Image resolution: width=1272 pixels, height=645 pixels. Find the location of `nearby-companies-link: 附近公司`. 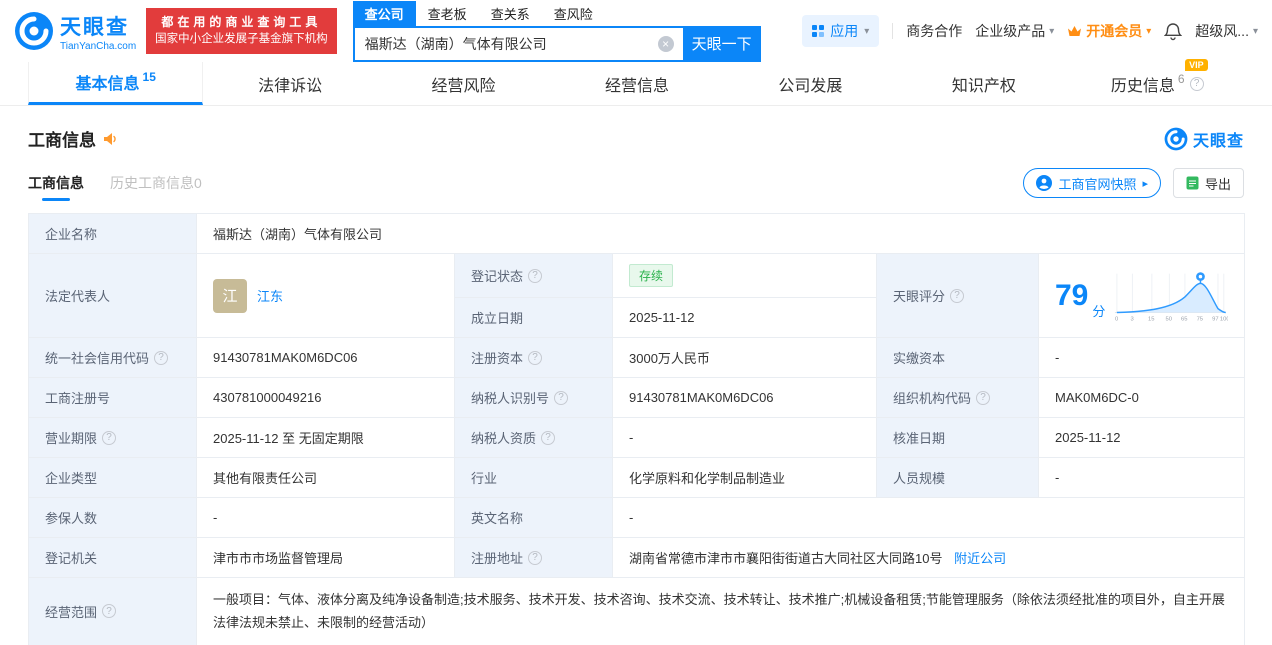

nearby-companies-link: 附近公司 is located at coordinates (980, 558).